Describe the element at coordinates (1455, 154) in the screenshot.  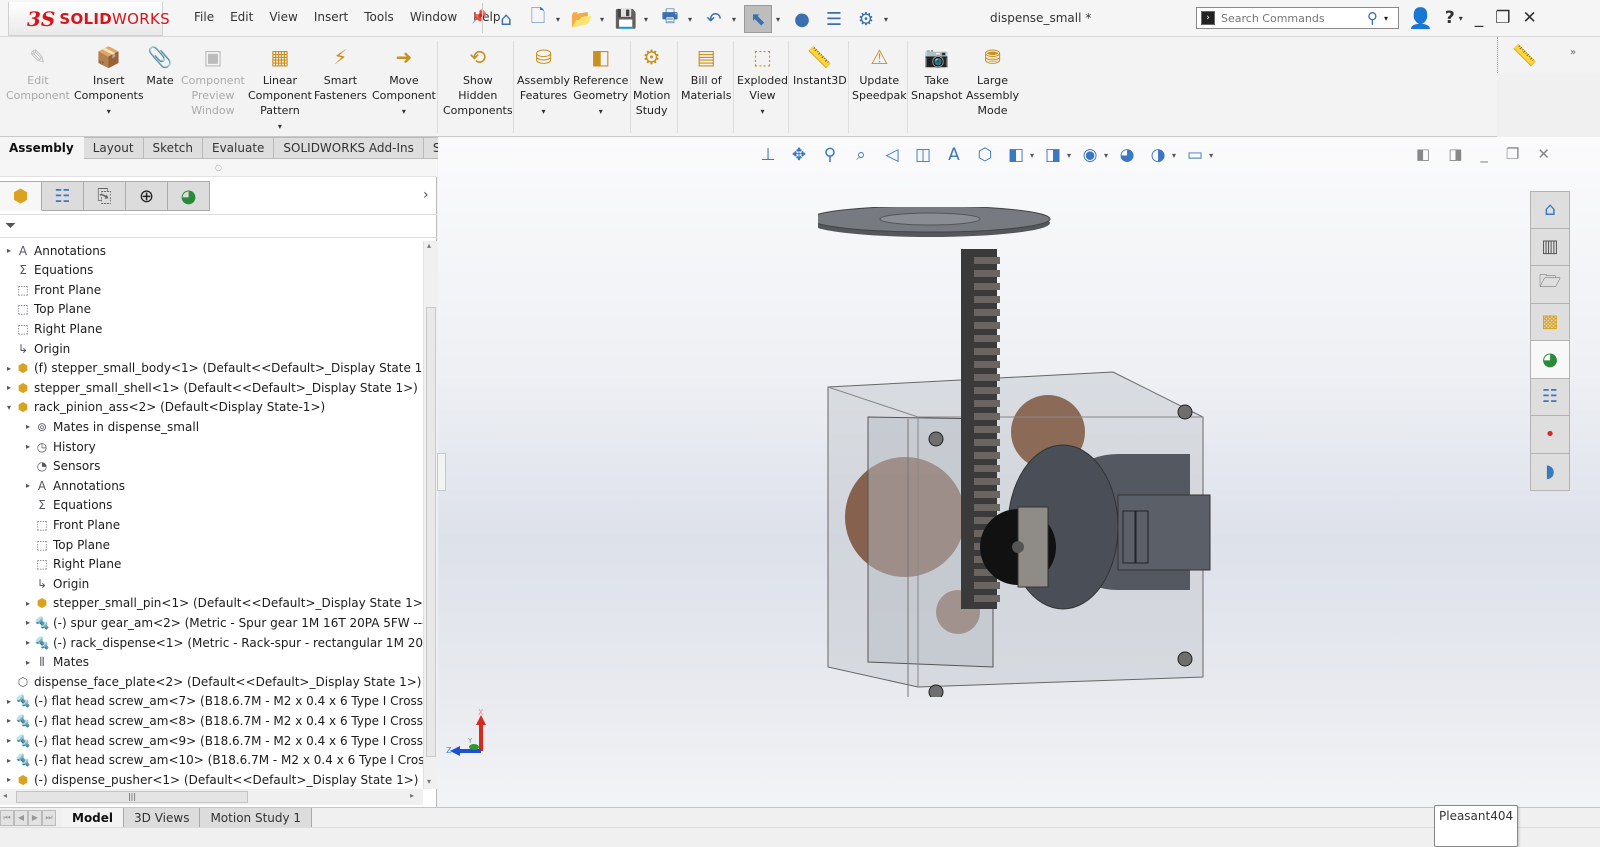
I see `collapse-right-icon: ◨` at that location.